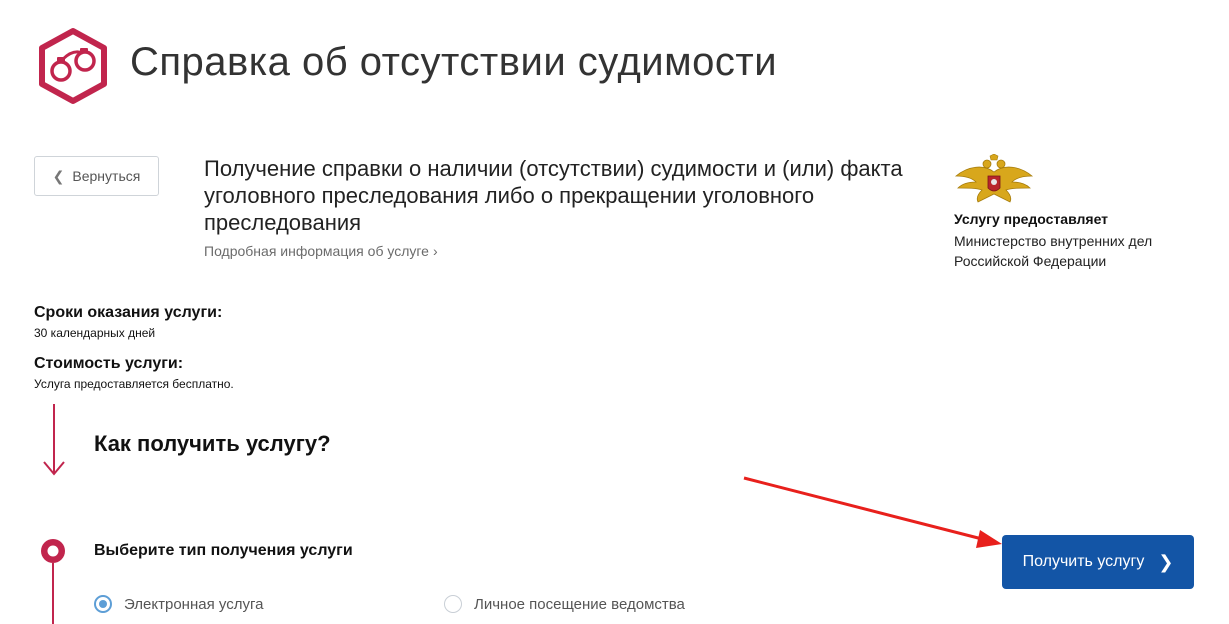 The height and width of the screenshot is (624, 1229). Describe the element at coordinates (994, 178) in the screenshot. I see `coat-of-arms-icon` at that location.